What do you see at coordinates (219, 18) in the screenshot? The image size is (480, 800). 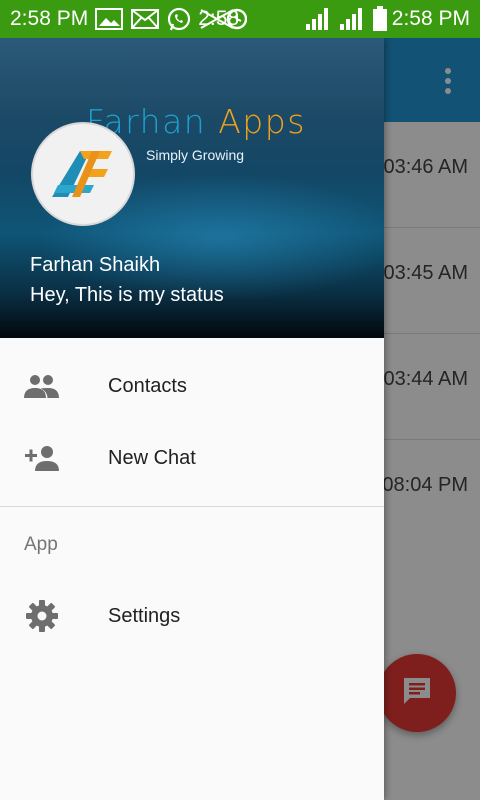 I see `status-time-mid: 2:58` at bounding box center [219, 18].